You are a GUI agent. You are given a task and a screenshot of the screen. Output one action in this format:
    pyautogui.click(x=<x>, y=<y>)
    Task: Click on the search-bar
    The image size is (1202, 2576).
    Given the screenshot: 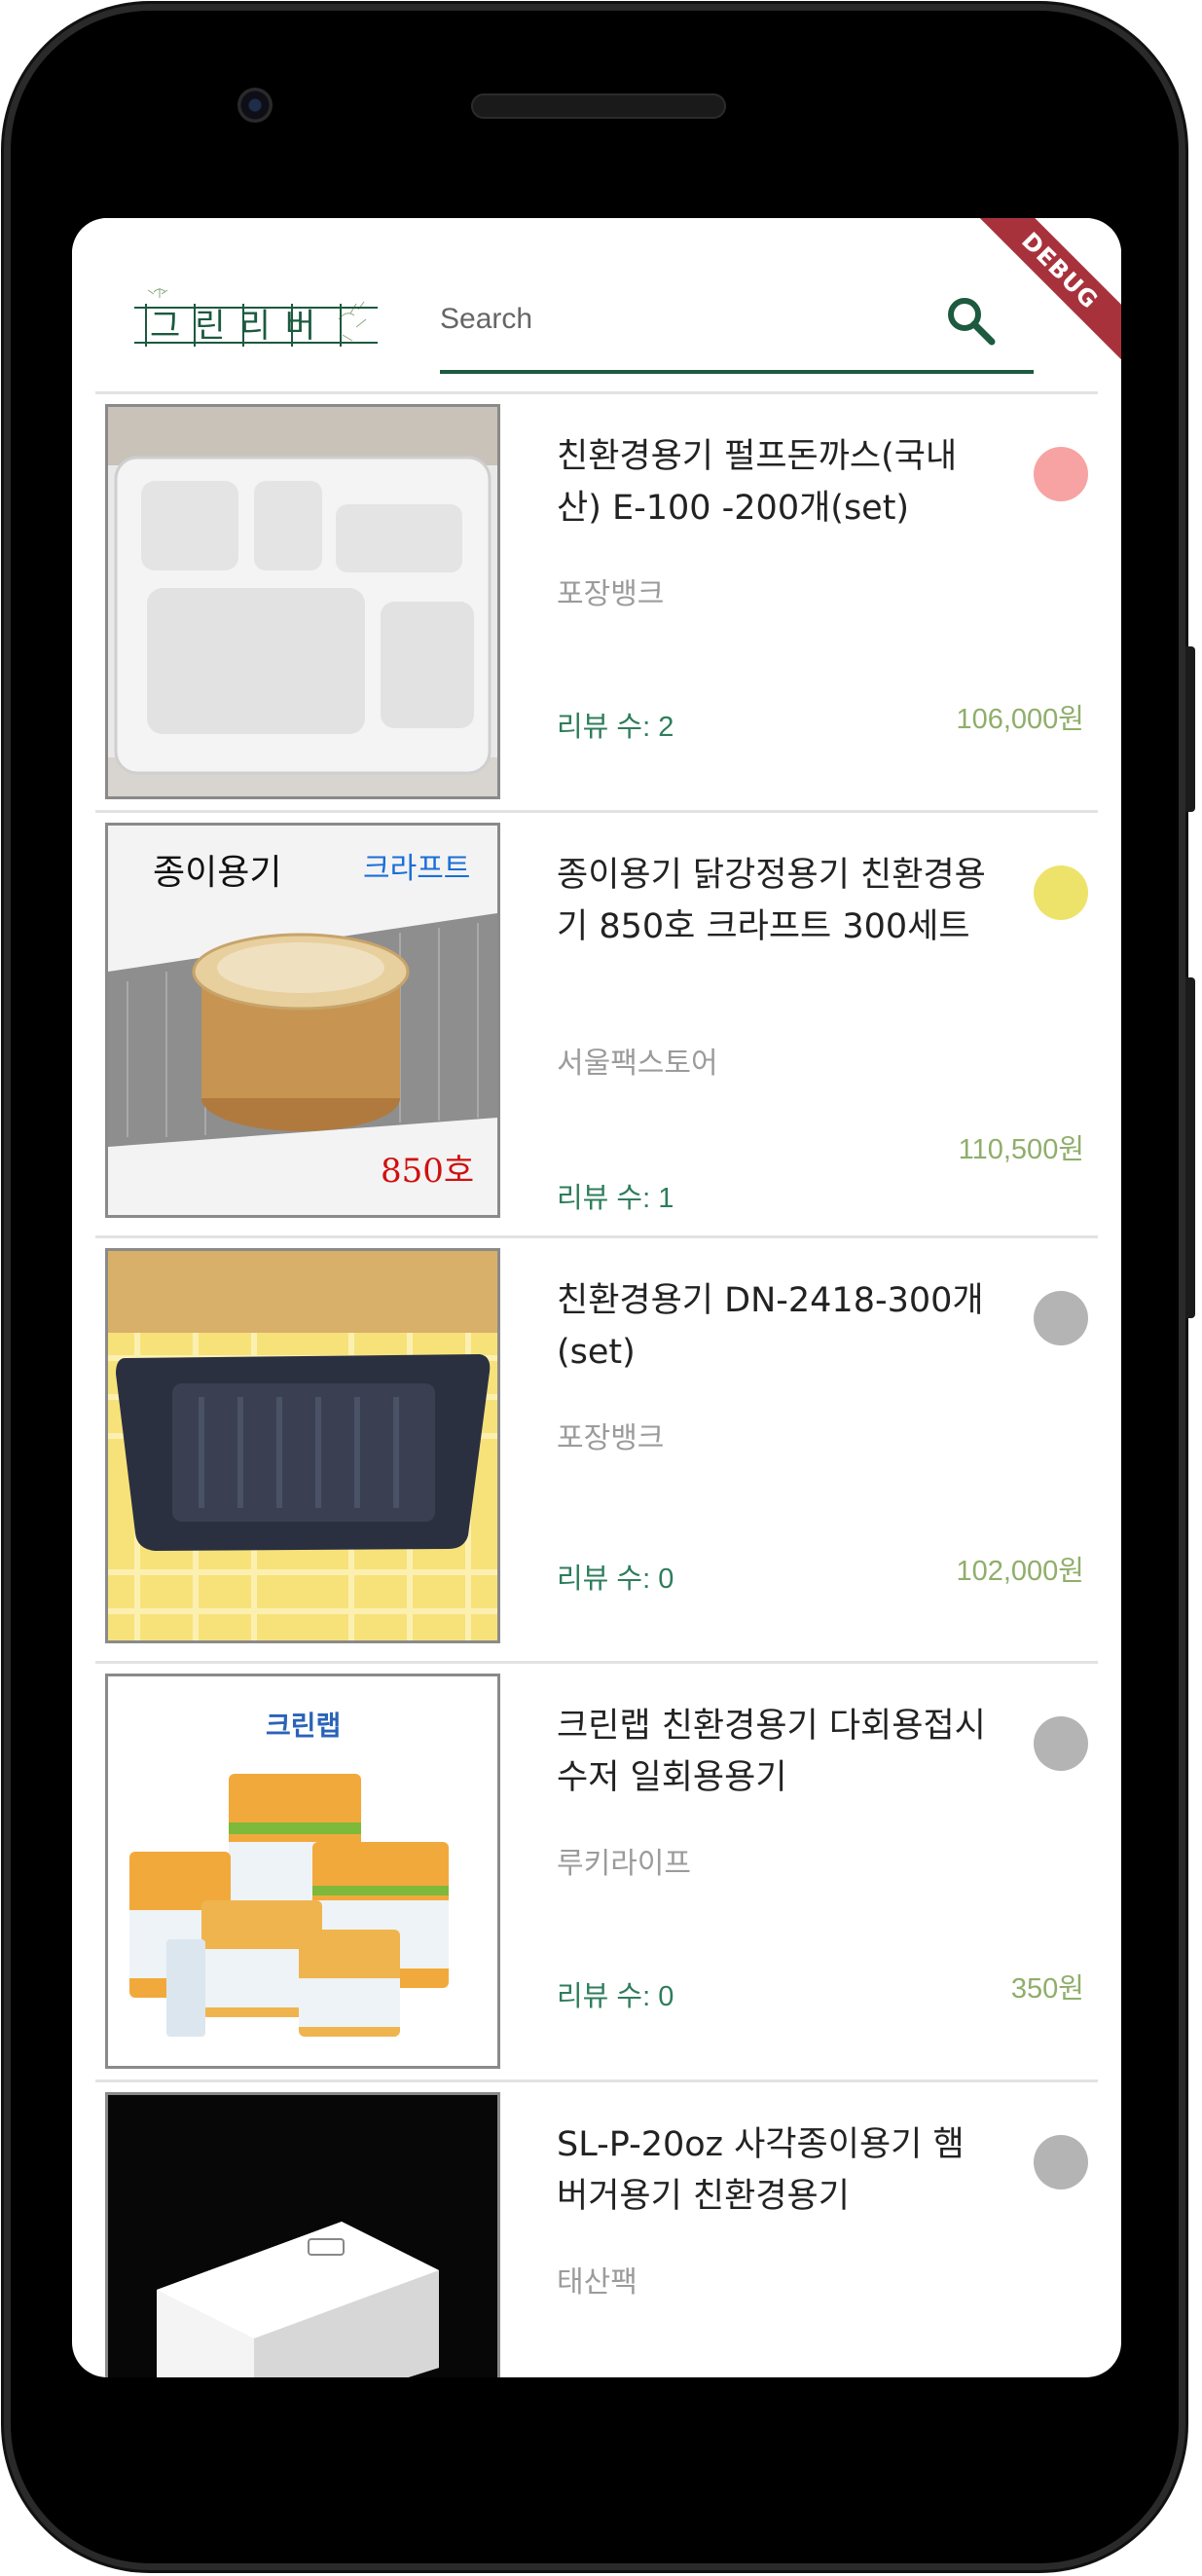 What is the action you would take?
    pyautogui.click(x=737, y=320)
    